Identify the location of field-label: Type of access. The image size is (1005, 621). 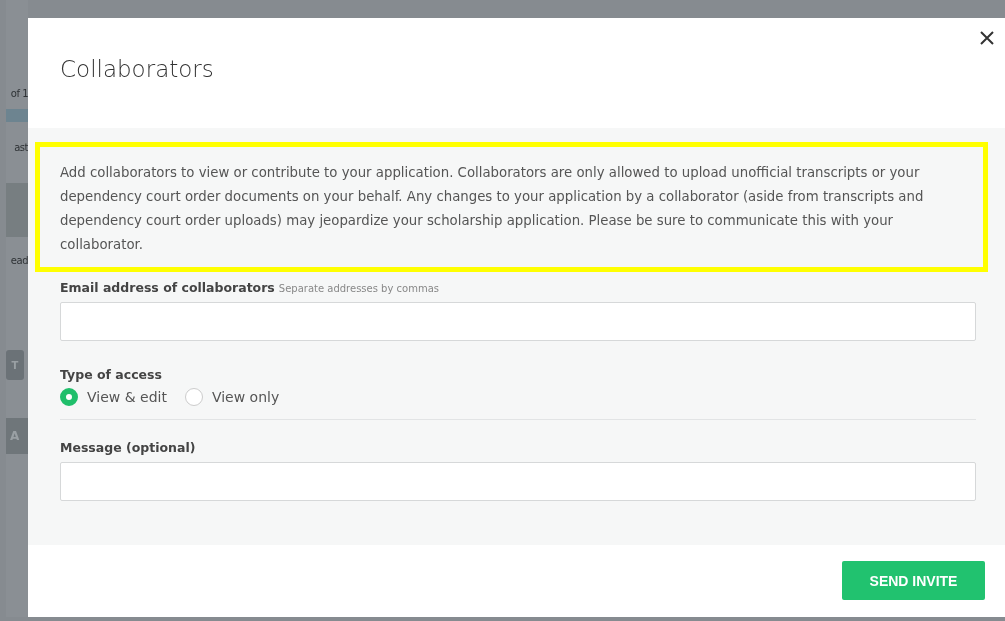
(111, 374).